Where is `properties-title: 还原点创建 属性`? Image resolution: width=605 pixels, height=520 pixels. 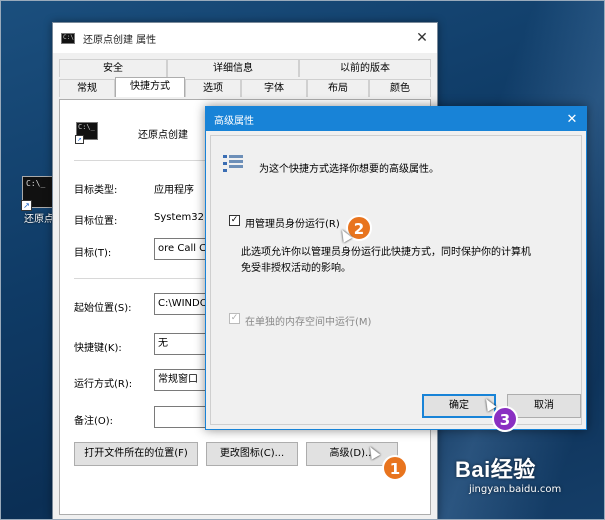 properties-title: 还原点创建 属性 is located at coordinates (120, 40).